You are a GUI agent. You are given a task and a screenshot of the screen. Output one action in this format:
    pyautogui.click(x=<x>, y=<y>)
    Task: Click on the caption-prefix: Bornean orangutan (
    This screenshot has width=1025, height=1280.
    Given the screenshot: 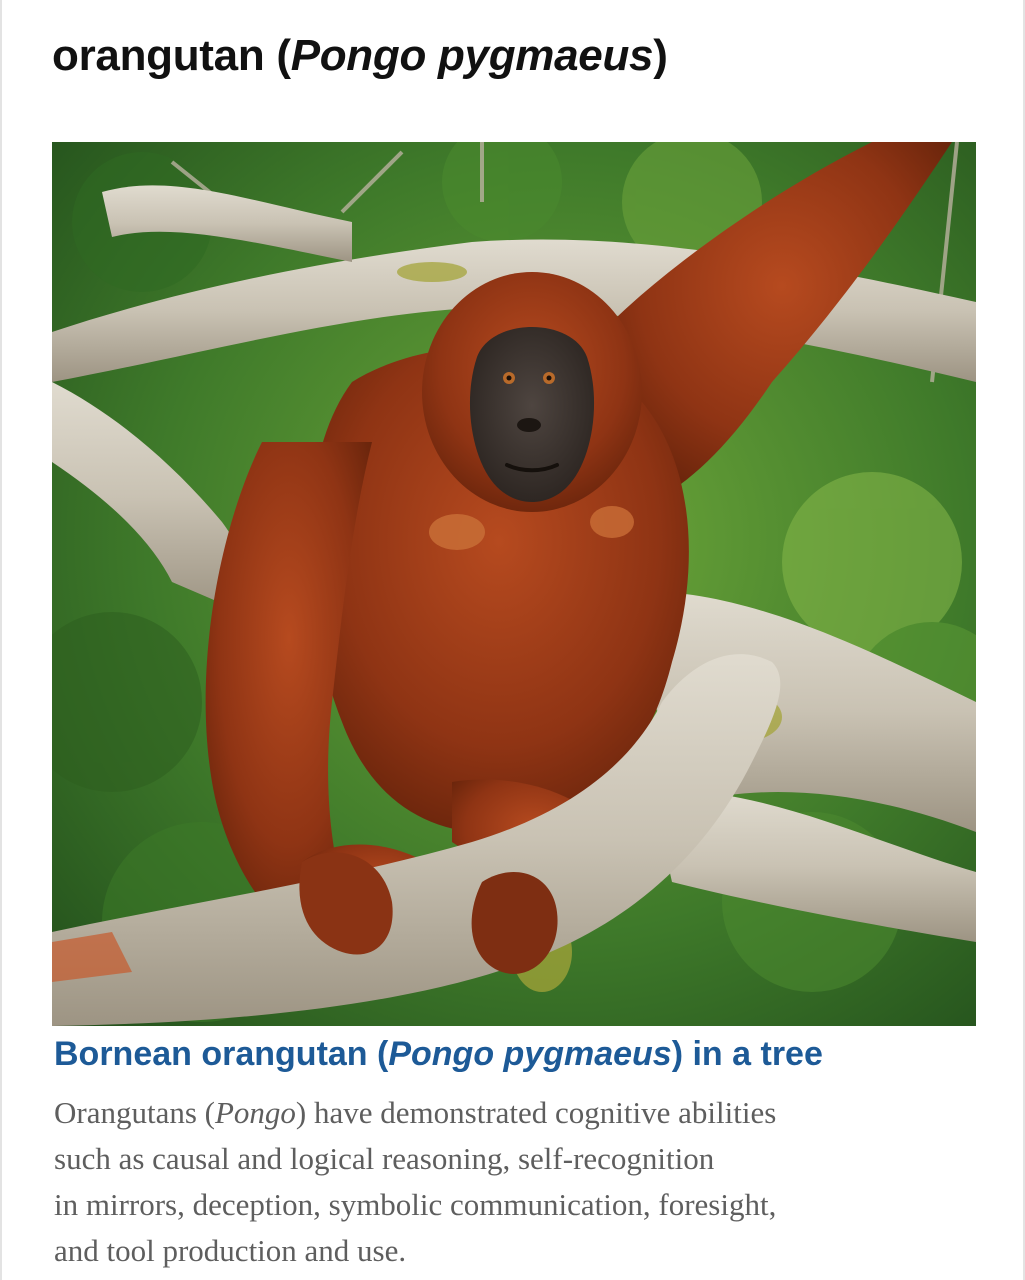 What is the action you would take?
    pyautogui.click(x=221, y=1054)
    